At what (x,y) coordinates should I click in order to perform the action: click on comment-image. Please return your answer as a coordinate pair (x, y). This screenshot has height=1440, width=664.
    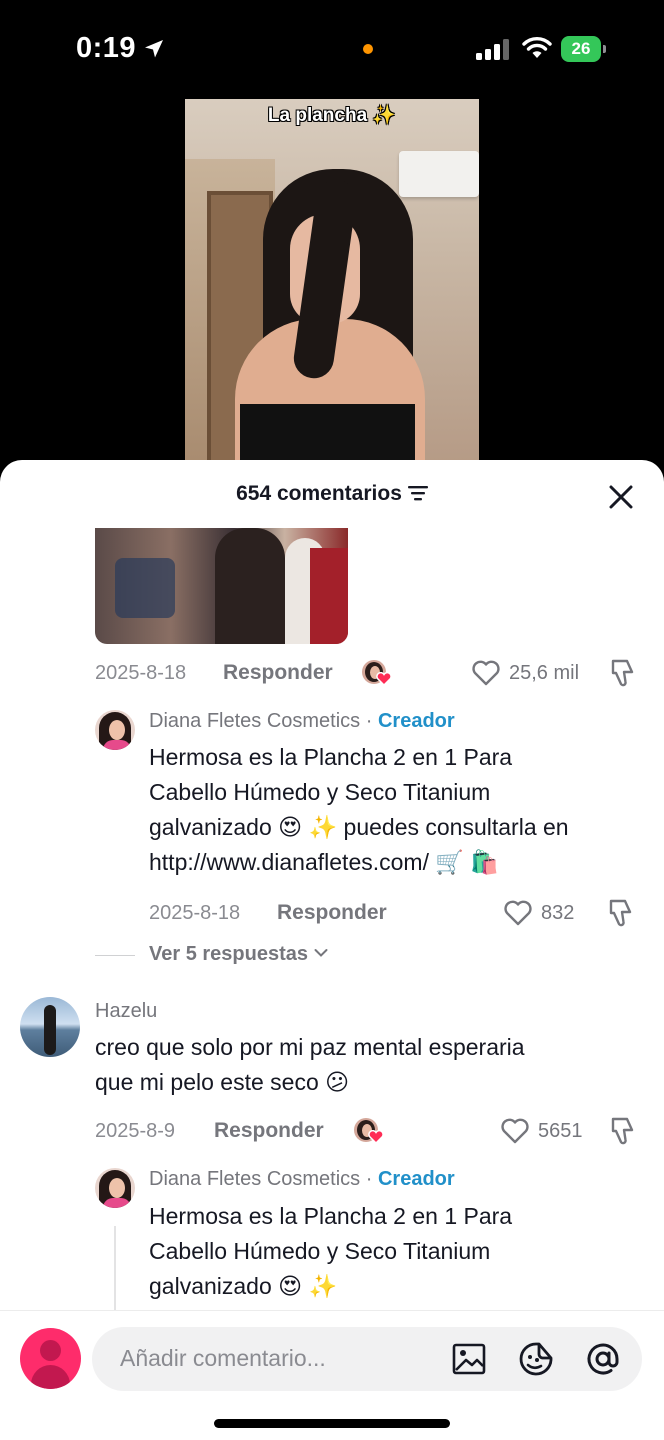
    Looking at the image, I should click on (221, 586).